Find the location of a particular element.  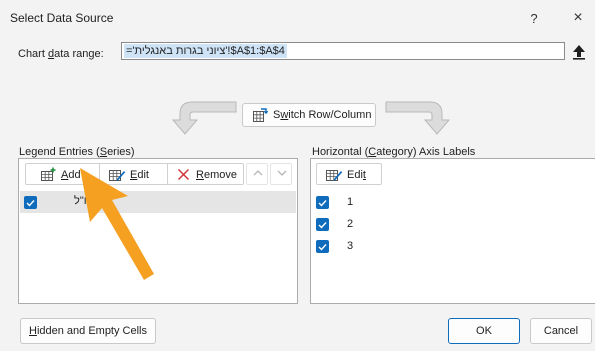

collapse-arrow-icon is located at coordinates (579, 52).